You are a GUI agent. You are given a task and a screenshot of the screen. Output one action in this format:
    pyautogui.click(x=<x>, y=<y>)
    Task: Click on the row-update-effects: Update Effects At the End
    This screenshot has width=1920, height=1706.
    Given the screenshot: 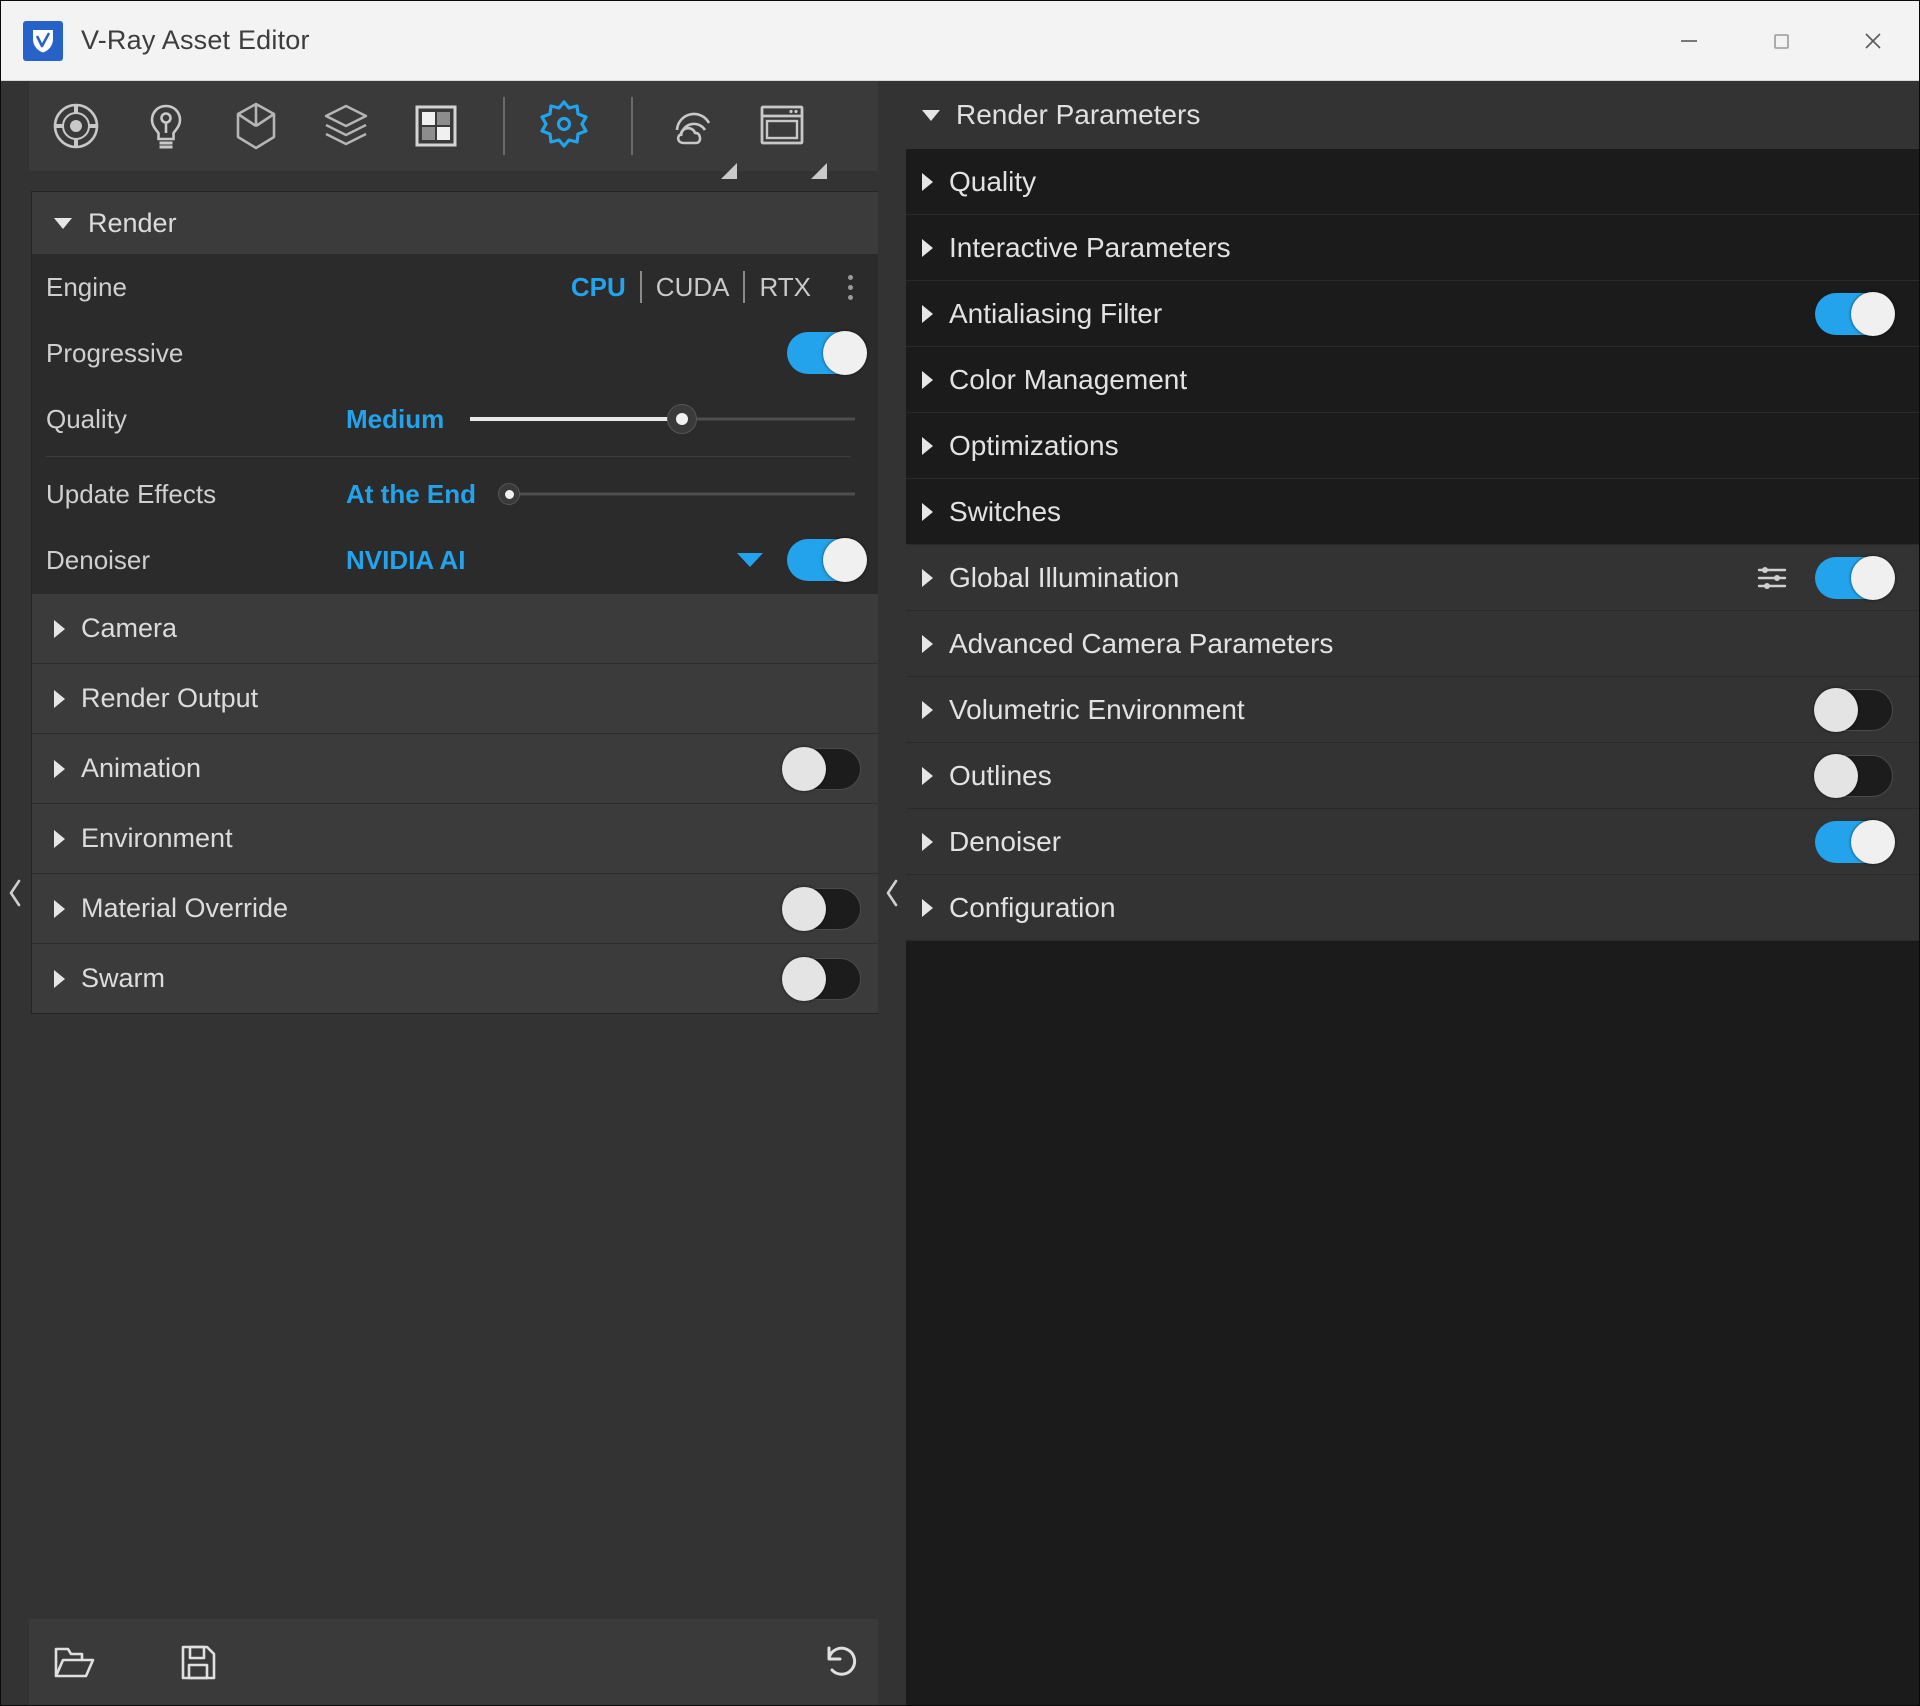 What is the action you would take?
    pyautogui.click(x=448, y=494)
    